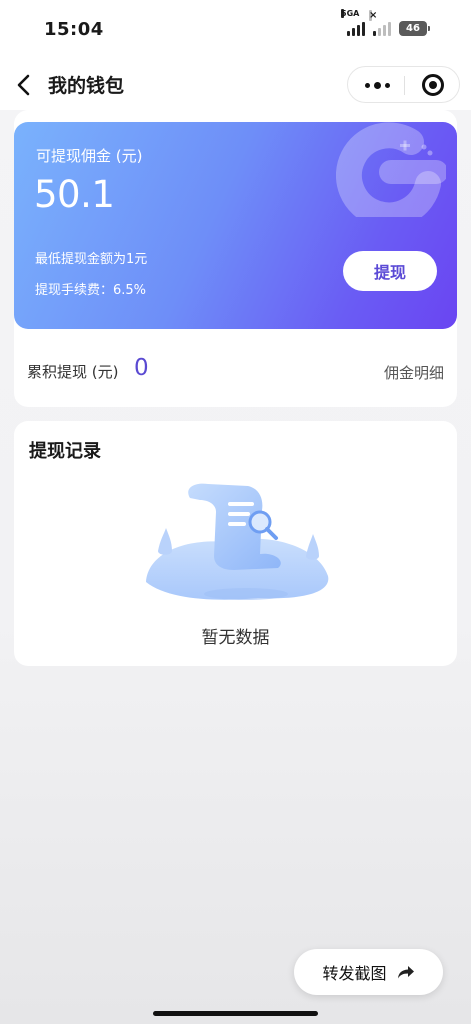 This screenshot has height=1024, width=471. I want to click on back-icon, so click(27, 85).